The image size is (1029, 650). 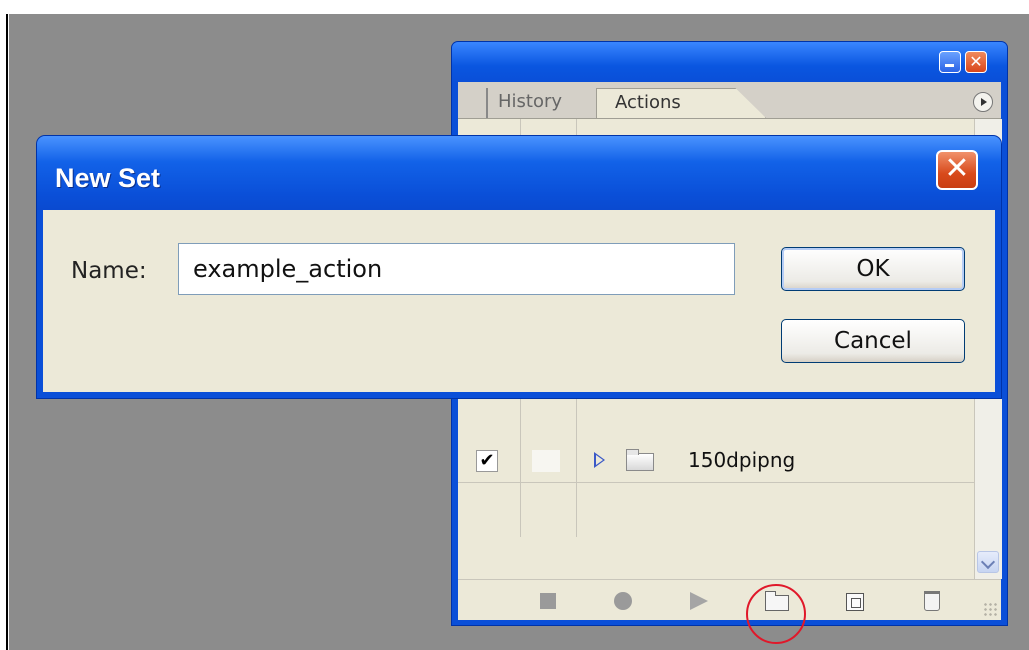 I want to click on list-item: ✔ 150dpipng, so click(x=716, y=461).